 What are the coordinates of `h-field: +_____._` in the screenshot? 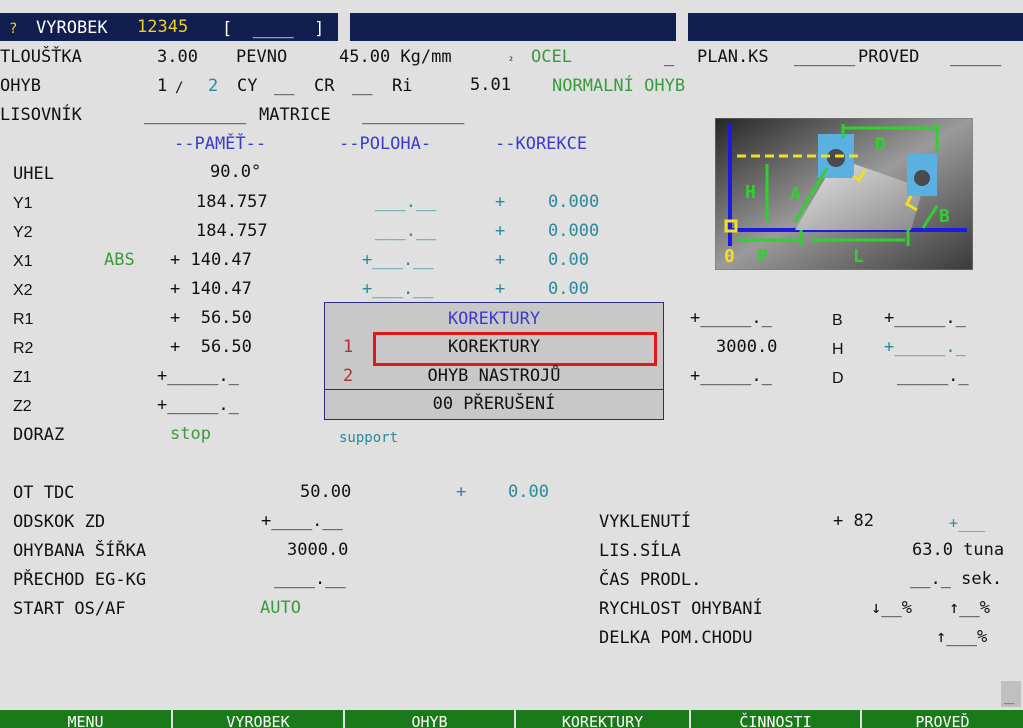 It's located at (925, 347).